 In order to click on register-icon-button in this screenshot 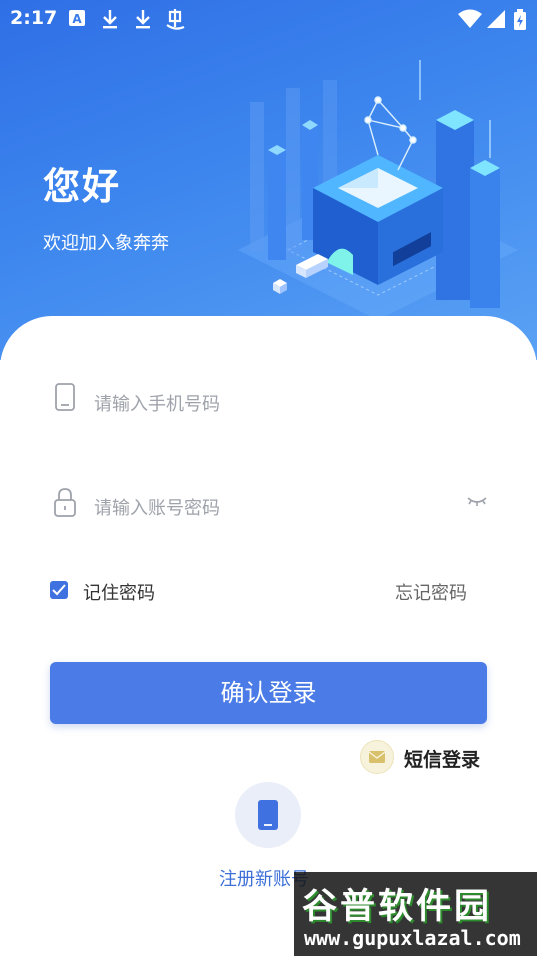, I will do `click(268, 815)`.